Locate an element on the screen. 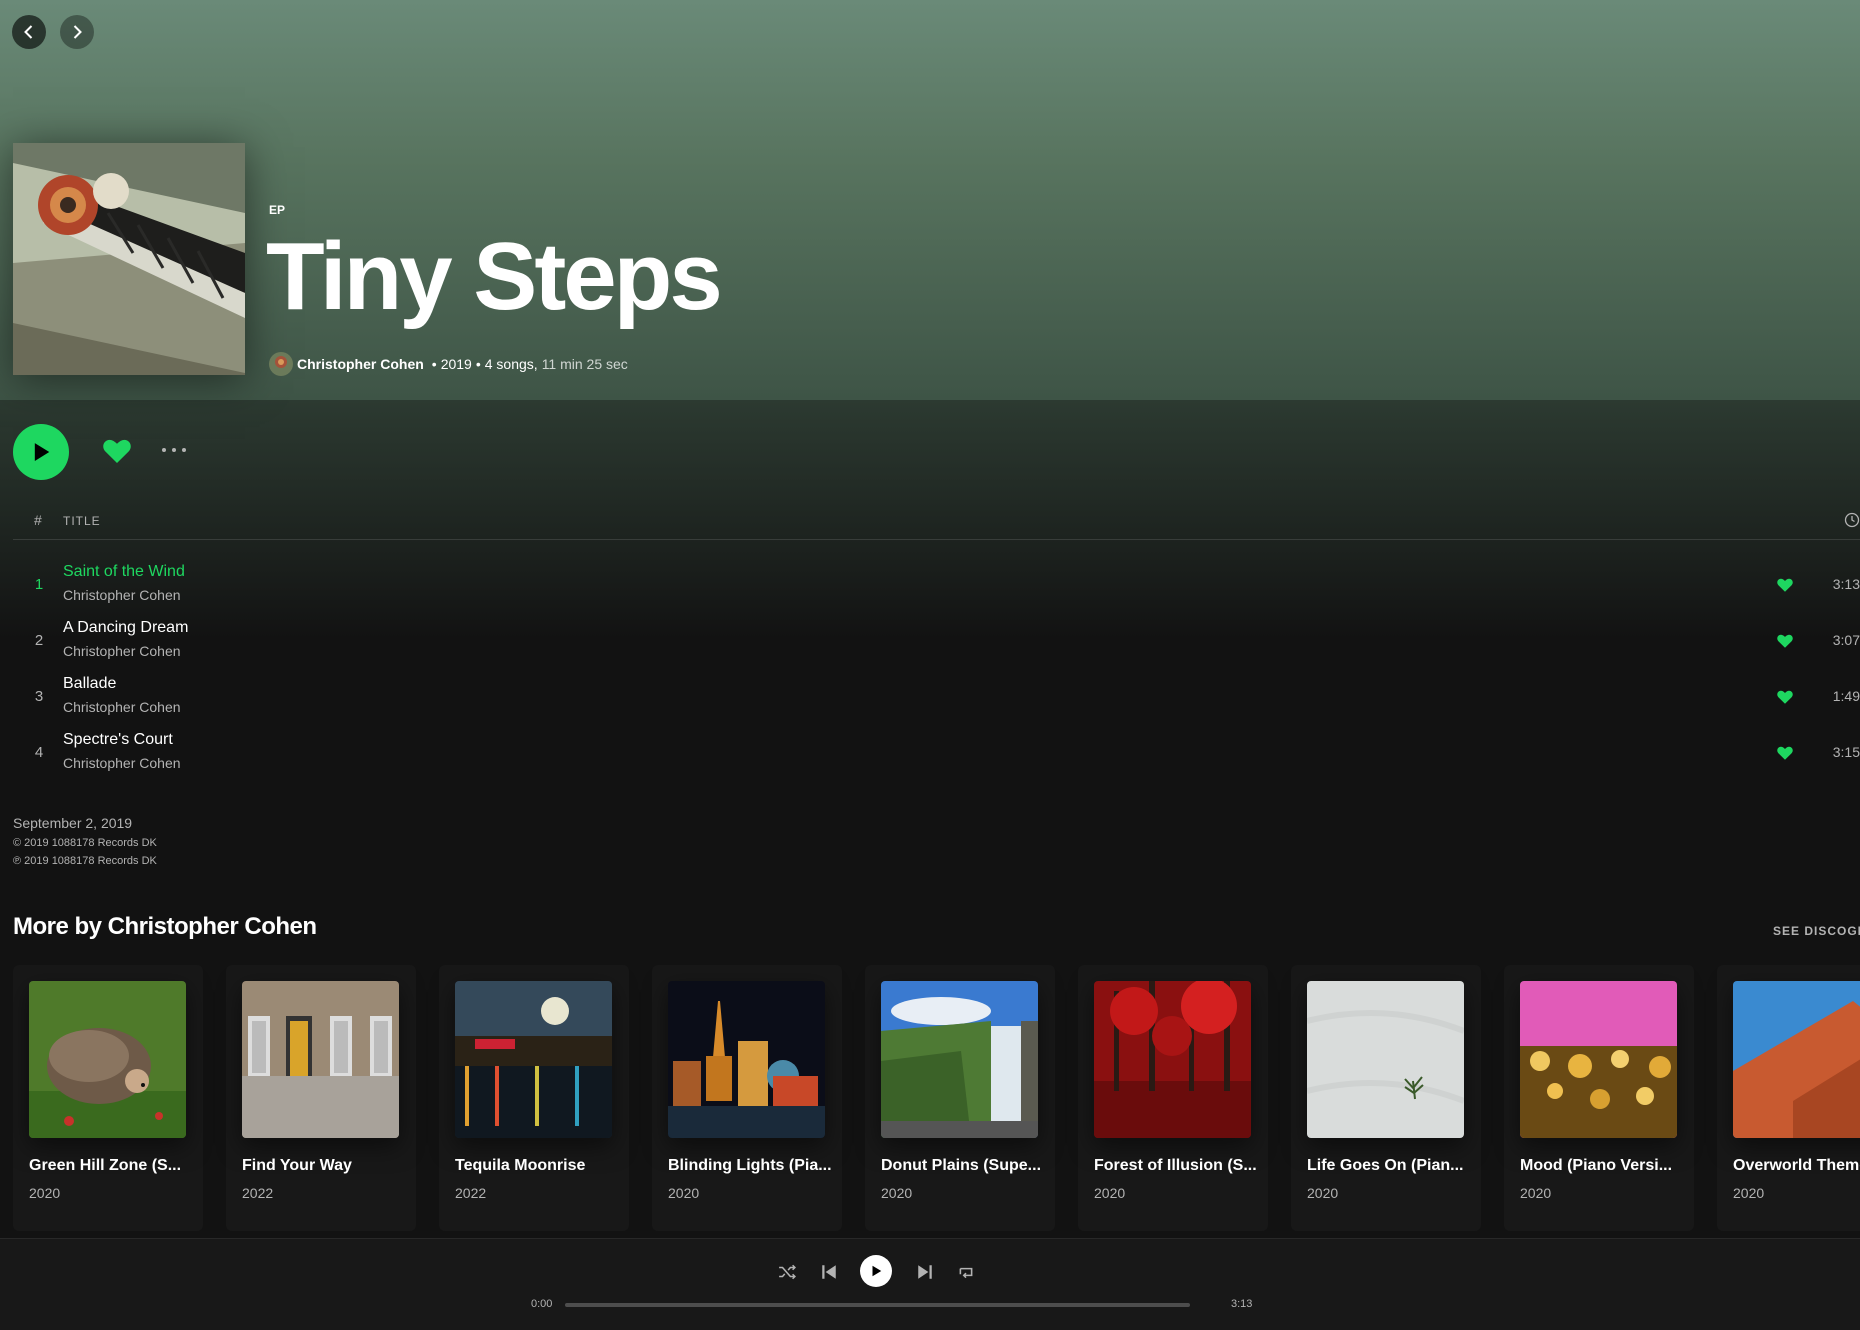  track-number: 3 is located at coordinates (39, 696).